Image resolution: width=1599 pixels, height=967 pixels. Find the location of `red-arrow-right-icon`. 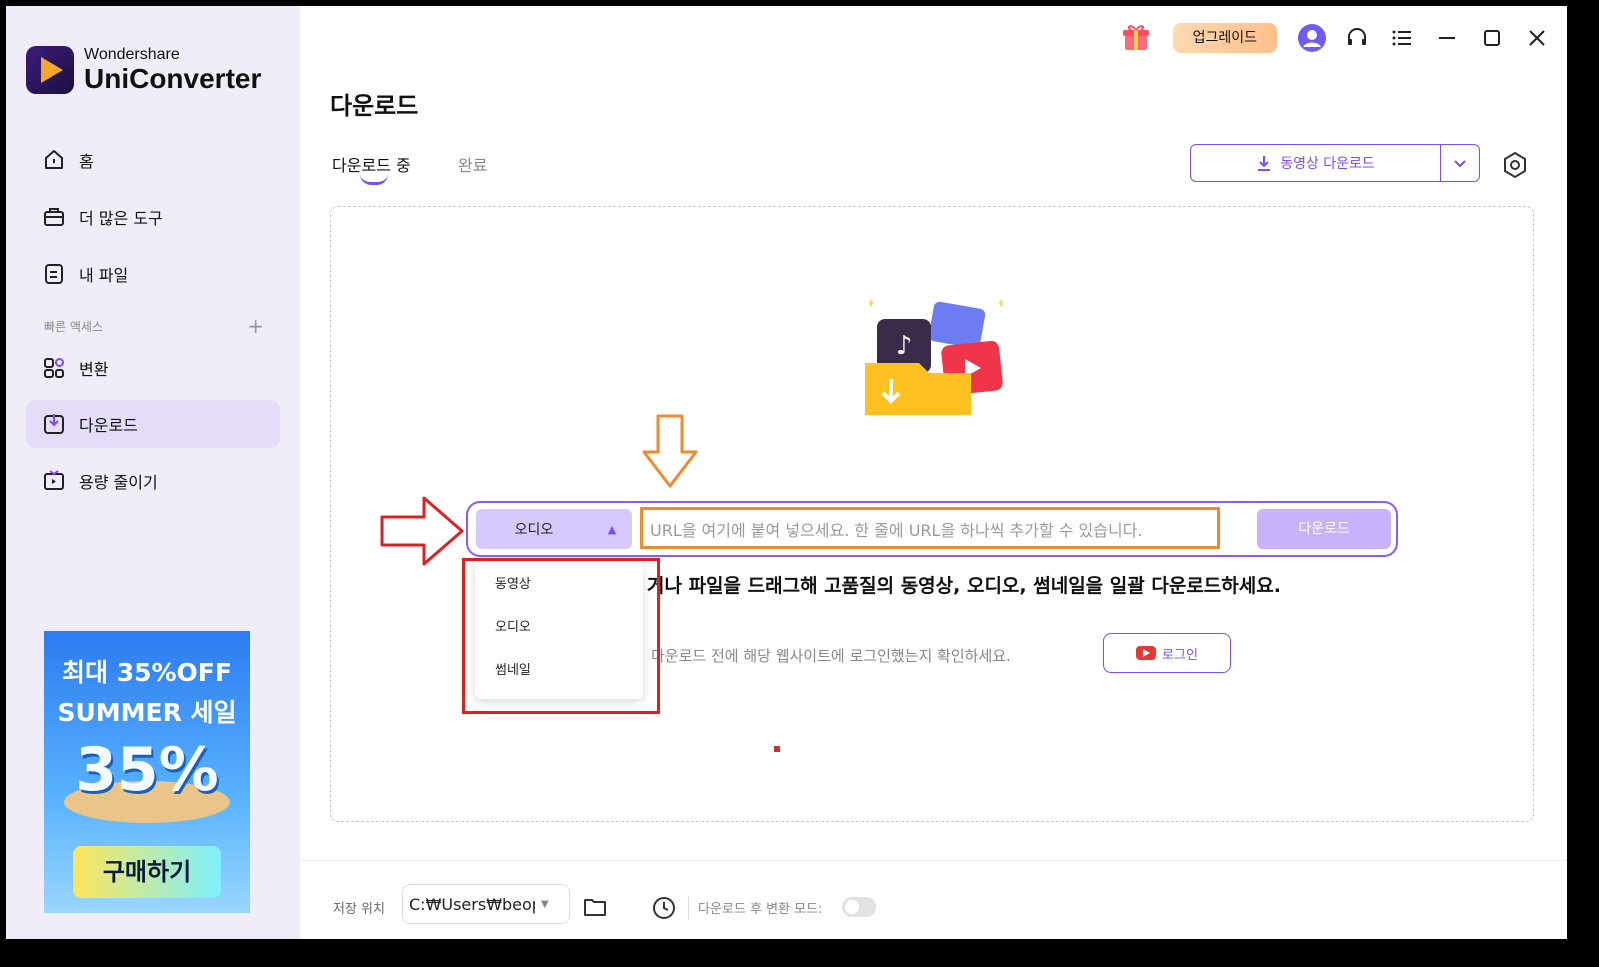

red-arrow-right-icon is located at coordinates (422, 531).